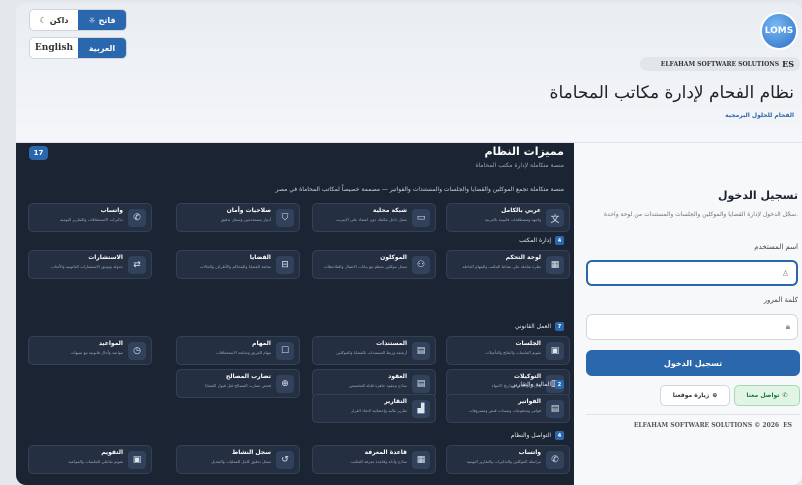 Image resolution: width=802 pixels, height=485 pixels. Describe the element at coordinates (248, 376) in the screenshot. I see `feature-card-title: تضارب المصالح` at that location.